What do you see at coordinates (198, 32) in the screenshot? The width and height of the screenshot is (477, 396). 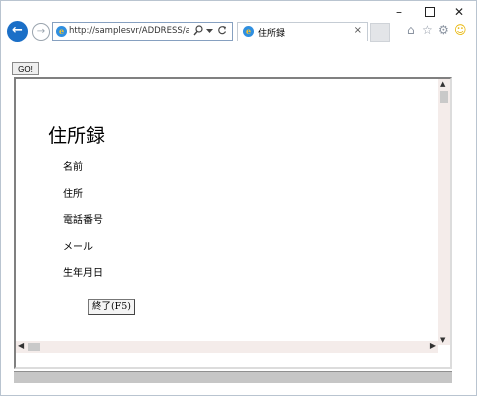 I see `search-icon` at bounding box center [198, 32].